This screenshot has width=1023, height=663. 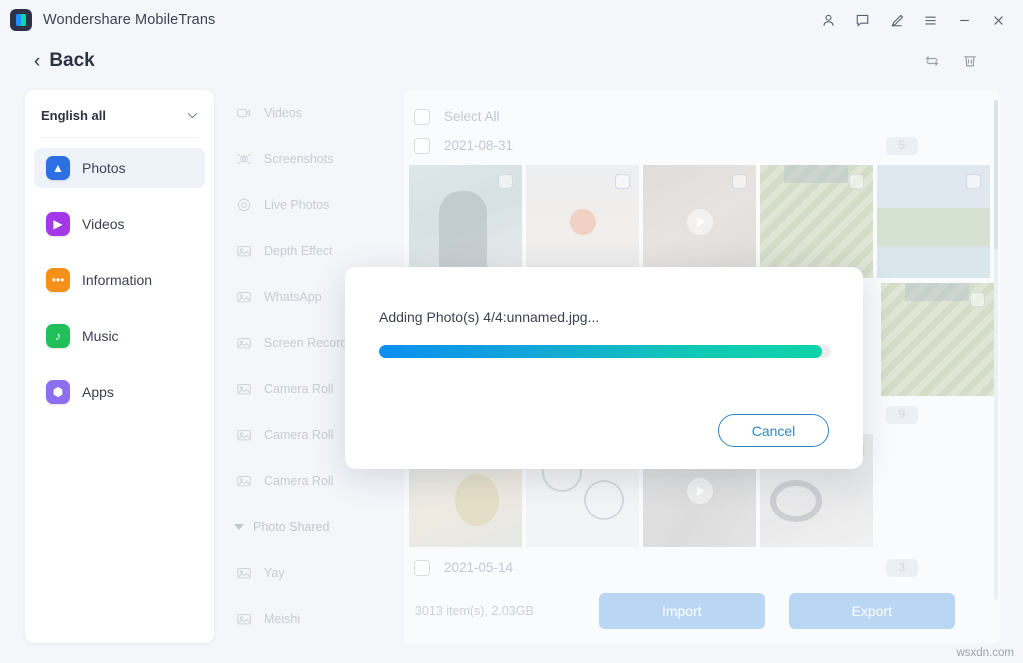 I want to click on watermark: wsxdn.com, so click(x=985, y=653).